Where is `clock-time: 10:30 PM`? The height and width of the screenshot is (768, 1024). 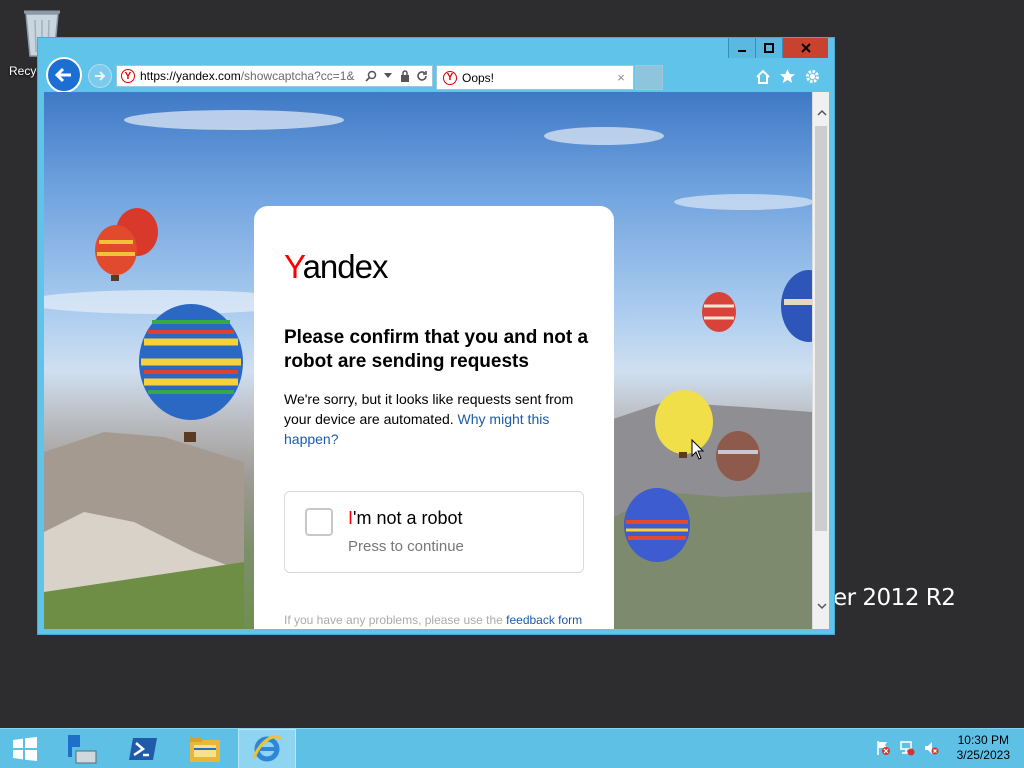 clock-time: 10:30 PM is located at coordinates (983, 740).